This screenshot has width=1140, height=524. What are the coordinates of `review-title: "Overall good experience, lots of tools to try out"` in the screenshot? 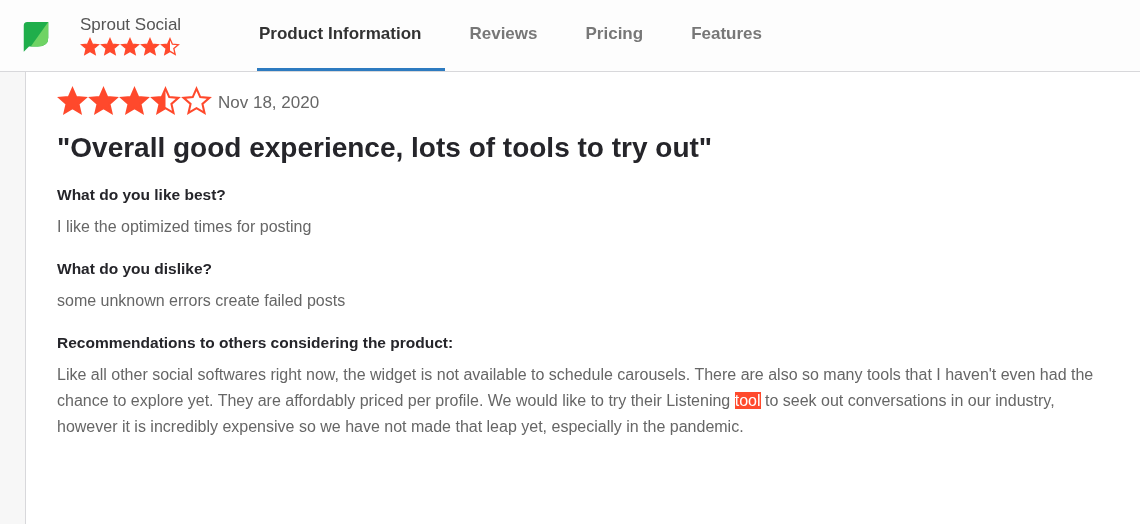 It's located at (385, 148).